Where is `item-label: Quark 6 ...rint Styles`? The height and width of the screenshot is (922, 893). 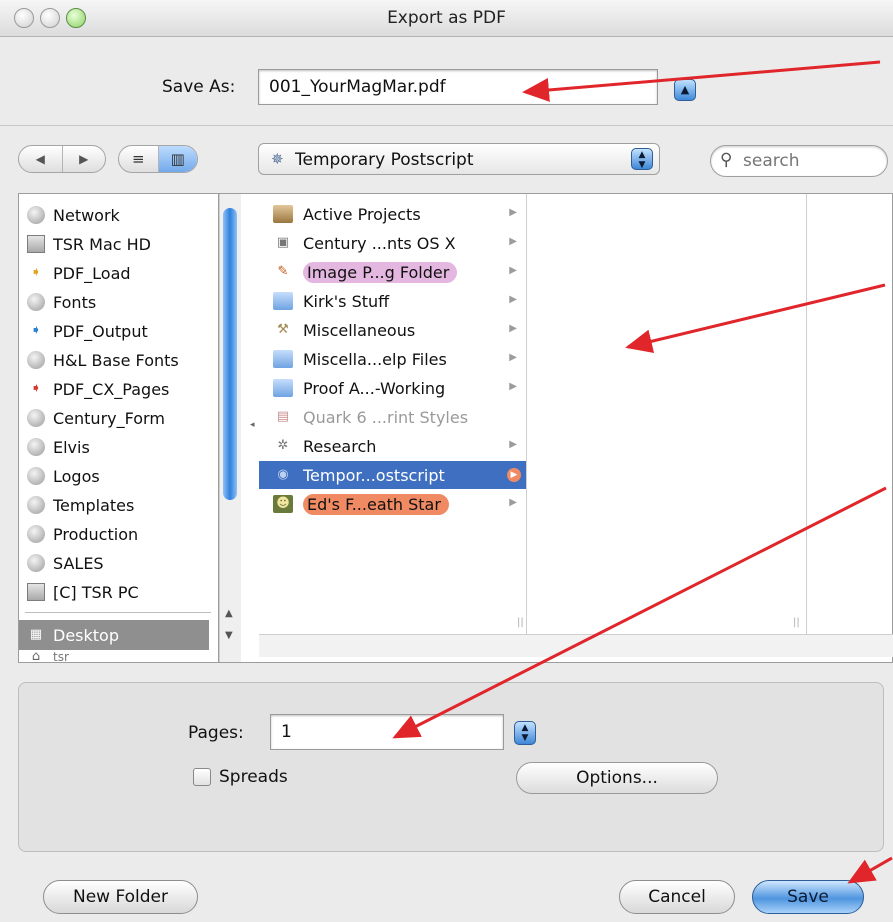 item-label: Quark 6 ...rint Styles is located at coordinates (386, 417).